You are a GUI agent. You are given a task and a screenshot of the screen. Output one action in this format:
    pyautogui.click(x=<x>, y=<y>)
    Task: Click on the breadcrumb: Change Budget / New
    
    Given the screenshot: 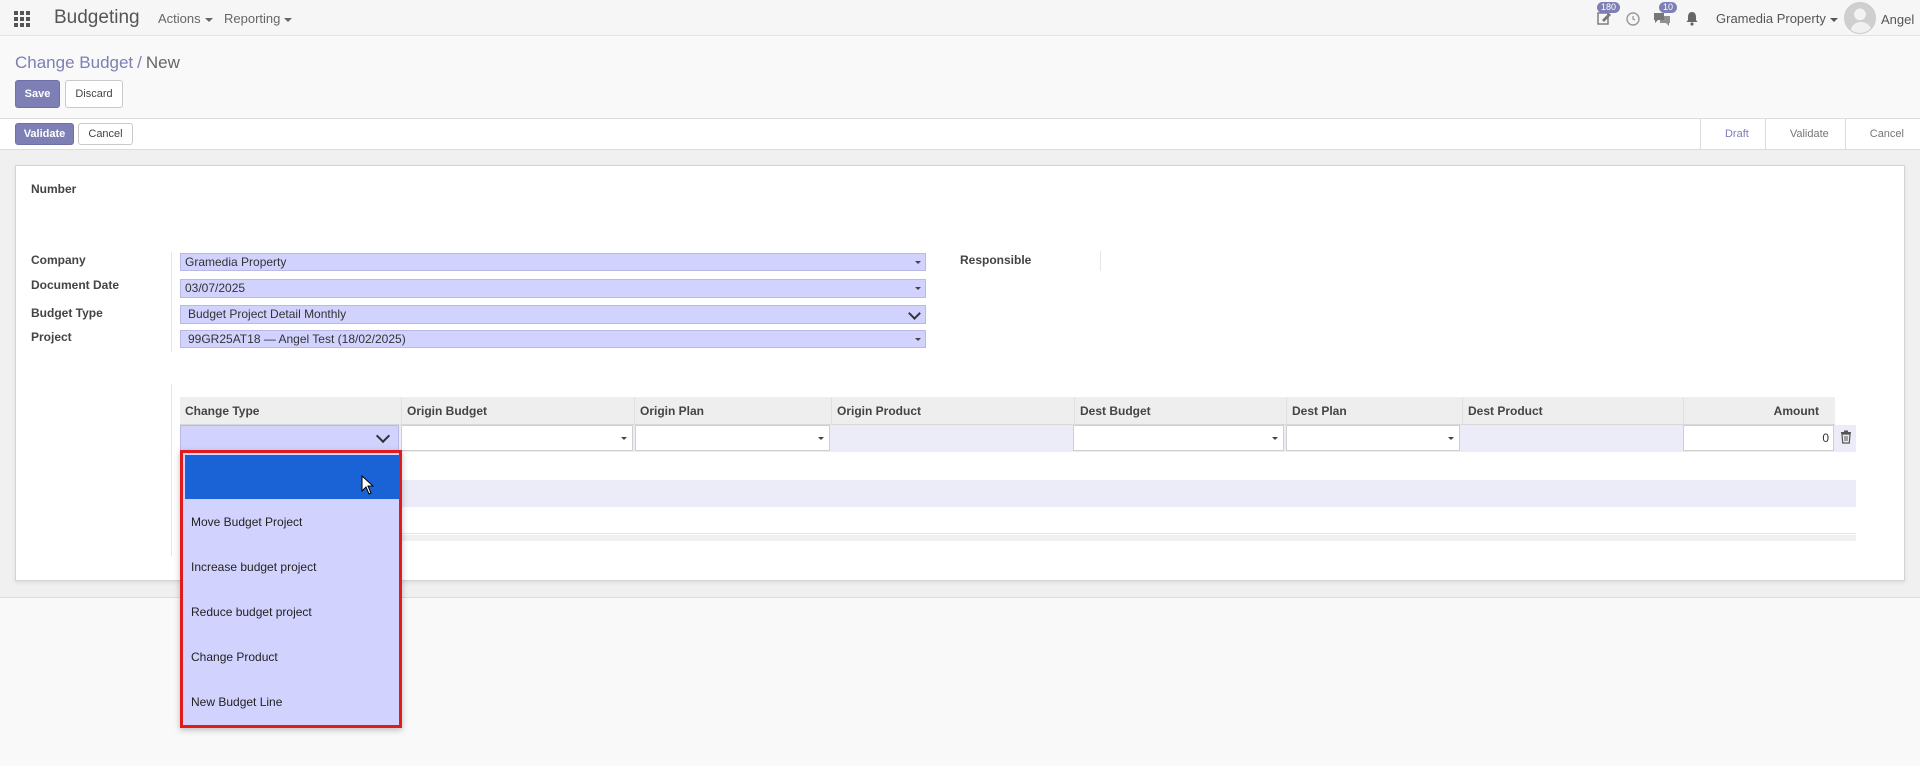 What is the action you would take?
    pyautogui.click(x=97, y=63)
    